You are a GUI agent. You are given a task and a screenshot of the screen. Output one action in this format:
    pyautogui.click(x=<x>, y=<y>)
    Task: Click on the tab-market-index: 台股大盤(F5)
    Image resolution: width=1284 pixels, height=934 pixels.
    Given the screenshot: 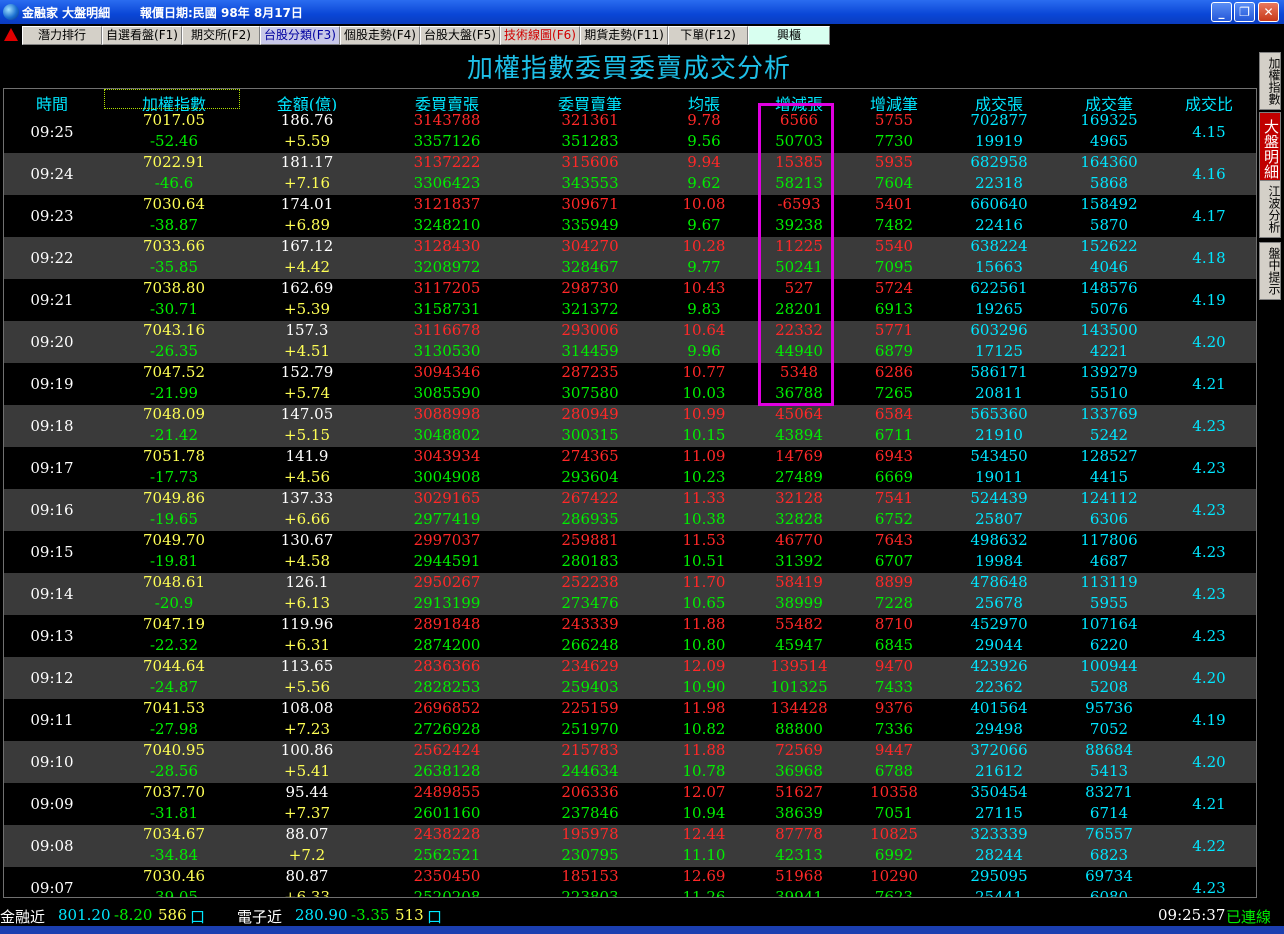 What is the action you would take?
    pyautogui.click(x=460, y=35)
    